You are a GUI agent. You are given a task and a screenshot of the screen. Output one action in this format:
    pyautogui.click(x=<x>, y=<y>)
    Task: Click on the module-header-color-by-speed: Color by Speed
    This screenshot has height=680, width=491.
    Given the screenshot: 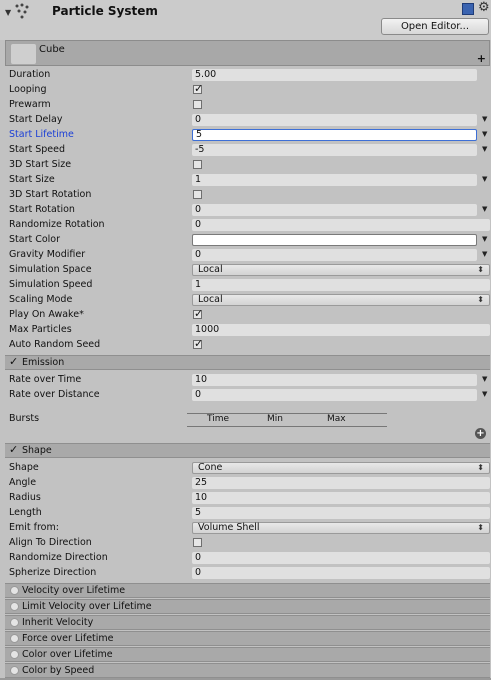 What is the action you would take?
    pyautogui.click(x=247, y=670)
    